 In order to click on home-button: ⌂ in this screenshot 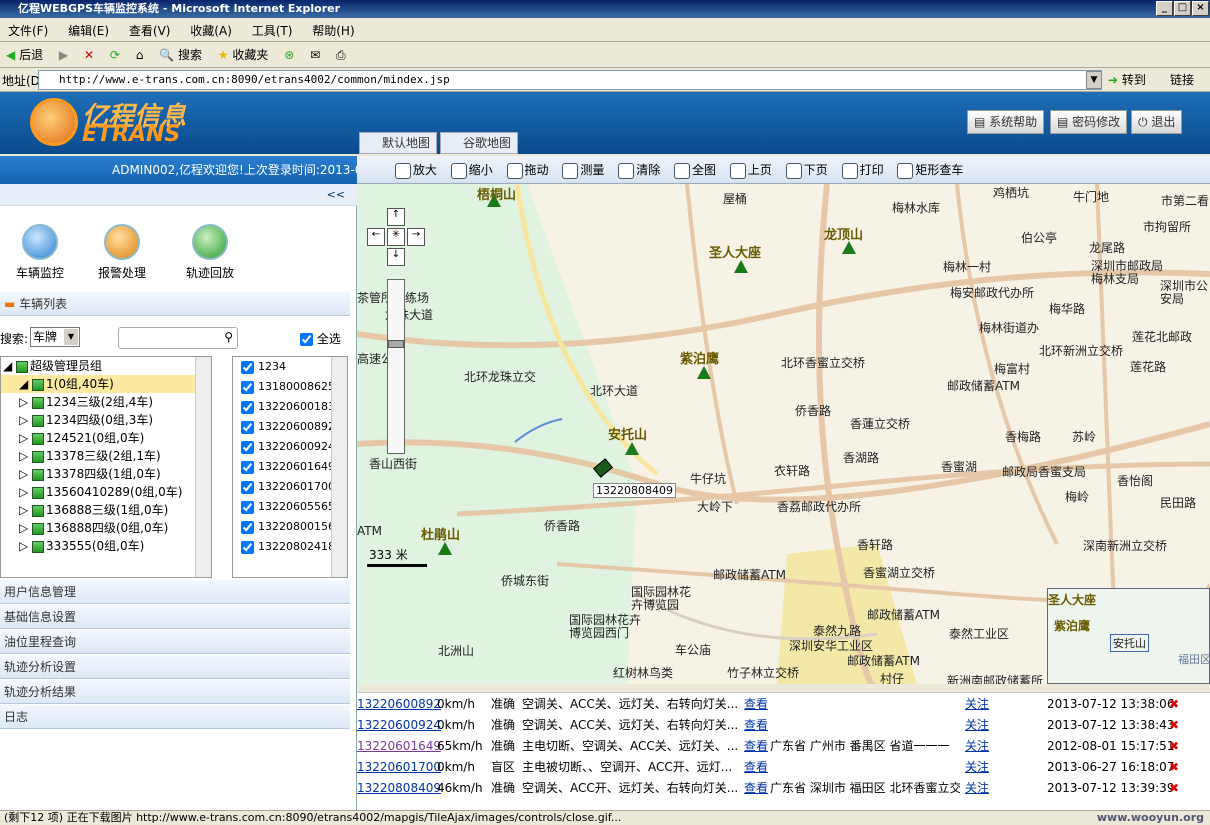, I will do `click(140, 55)`.